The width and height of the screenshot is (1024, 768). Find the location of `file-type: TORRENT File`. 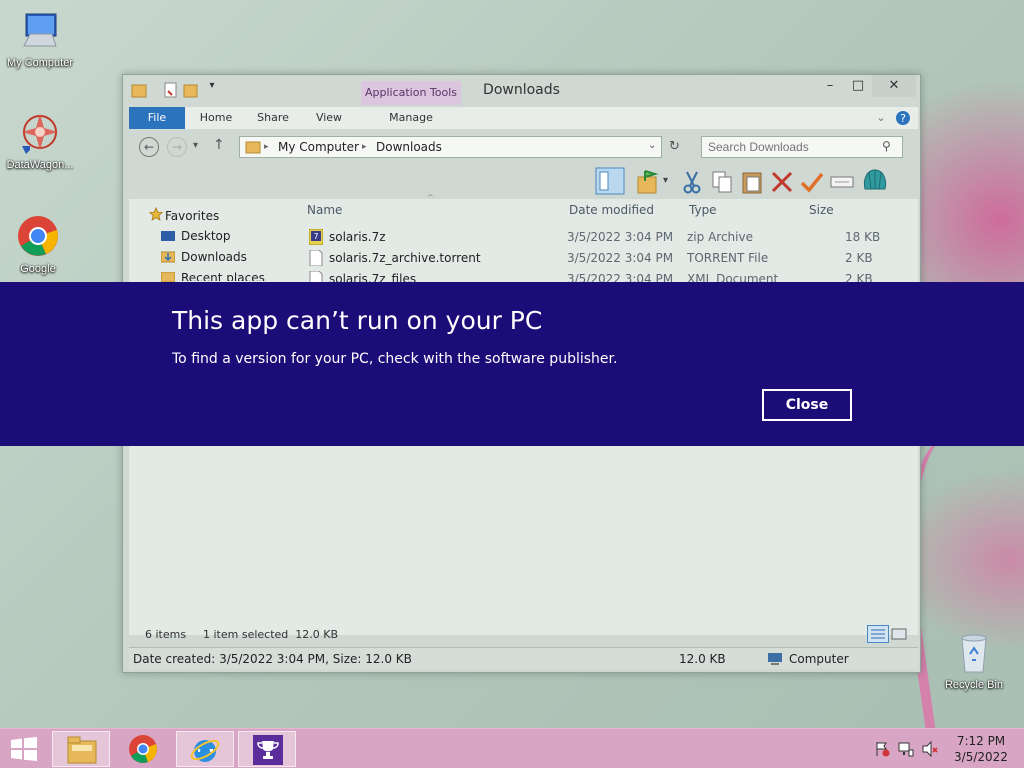

file-type: TORRENT File is located at coordinates (728, 258).